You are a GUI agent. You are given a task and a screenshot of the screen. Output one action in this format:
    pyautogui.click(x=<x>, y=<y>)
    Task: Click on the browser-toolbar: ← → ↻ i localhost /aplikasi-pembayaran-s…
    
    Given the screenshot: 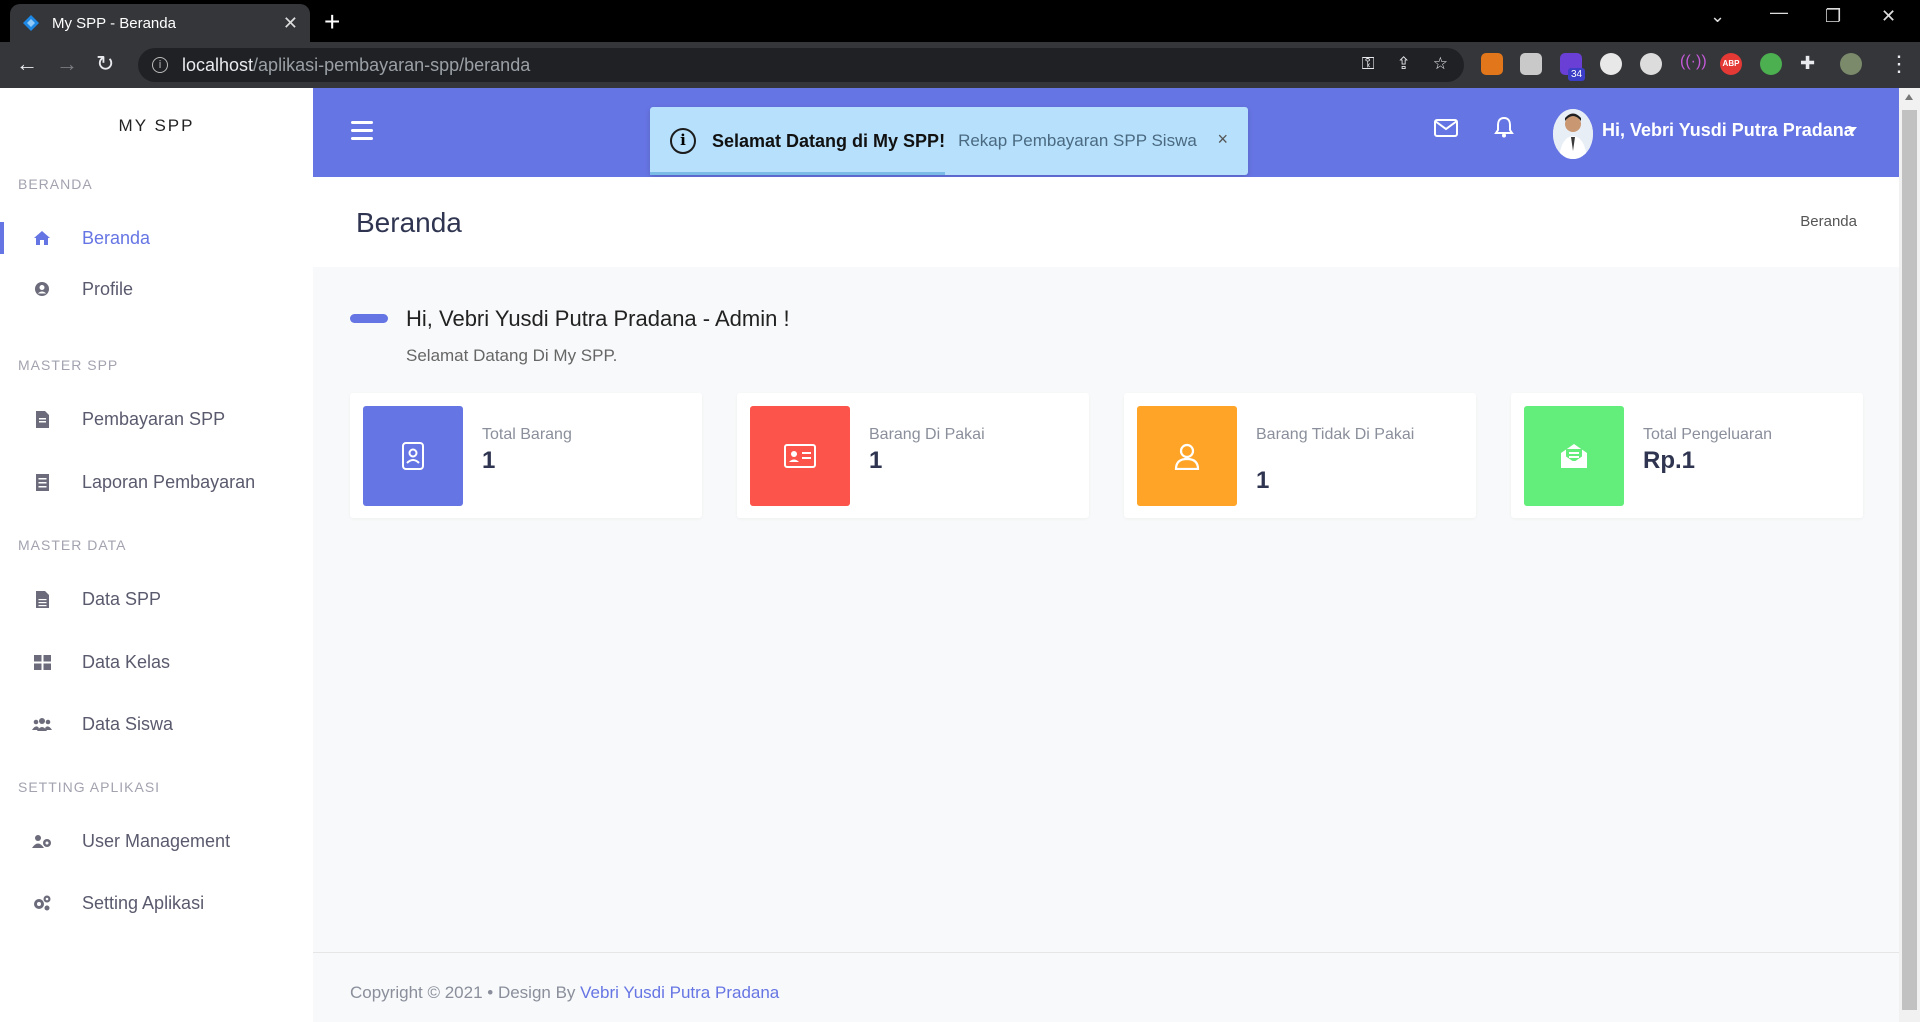 What is the action you would take?
    pyautogui.click(x=960, y=65)
    